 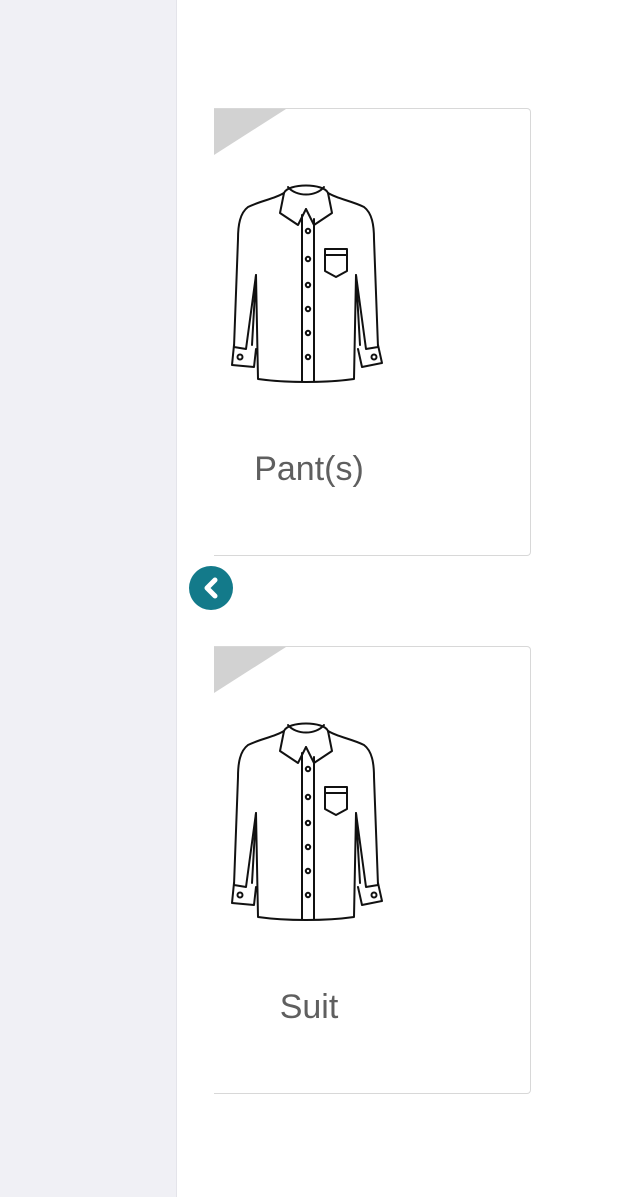 I want to click on collapse-sidebar-button, so click(x=211, y=588).